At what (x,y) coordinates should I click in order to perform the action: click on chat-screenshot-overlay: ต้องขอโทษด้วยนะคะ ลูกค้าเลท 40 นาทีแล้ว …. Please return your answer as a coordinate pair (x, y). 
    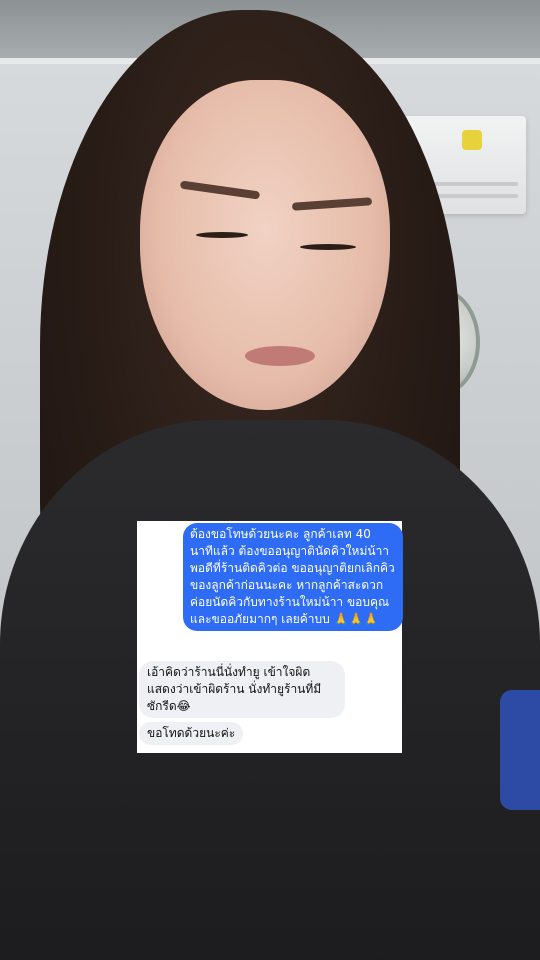
    Looking at the image, I should click on (270, 637).